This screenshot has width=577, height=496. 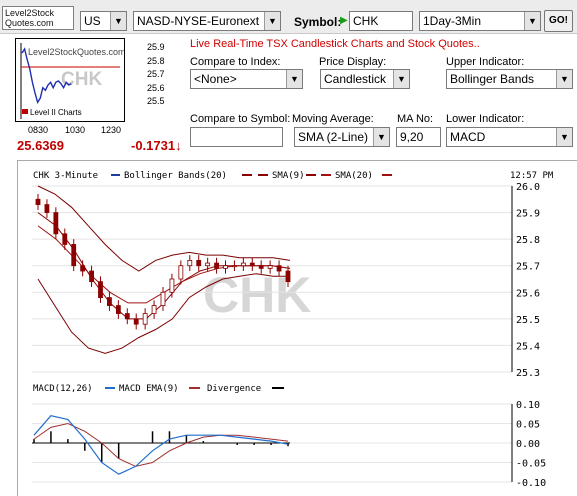 I want to click on go-button: GO!, so click(x=558, y=21).